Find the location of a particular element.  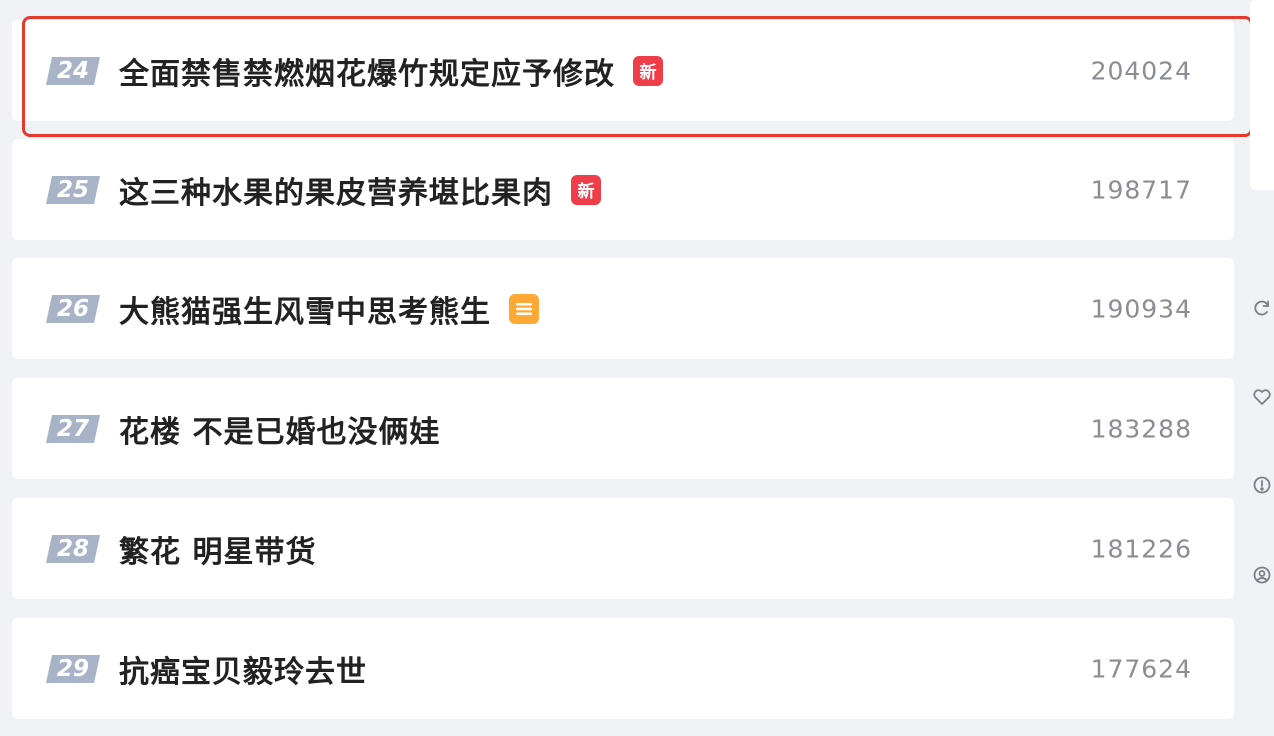

rank-badge: 27 is located at coordinates (73, 428).